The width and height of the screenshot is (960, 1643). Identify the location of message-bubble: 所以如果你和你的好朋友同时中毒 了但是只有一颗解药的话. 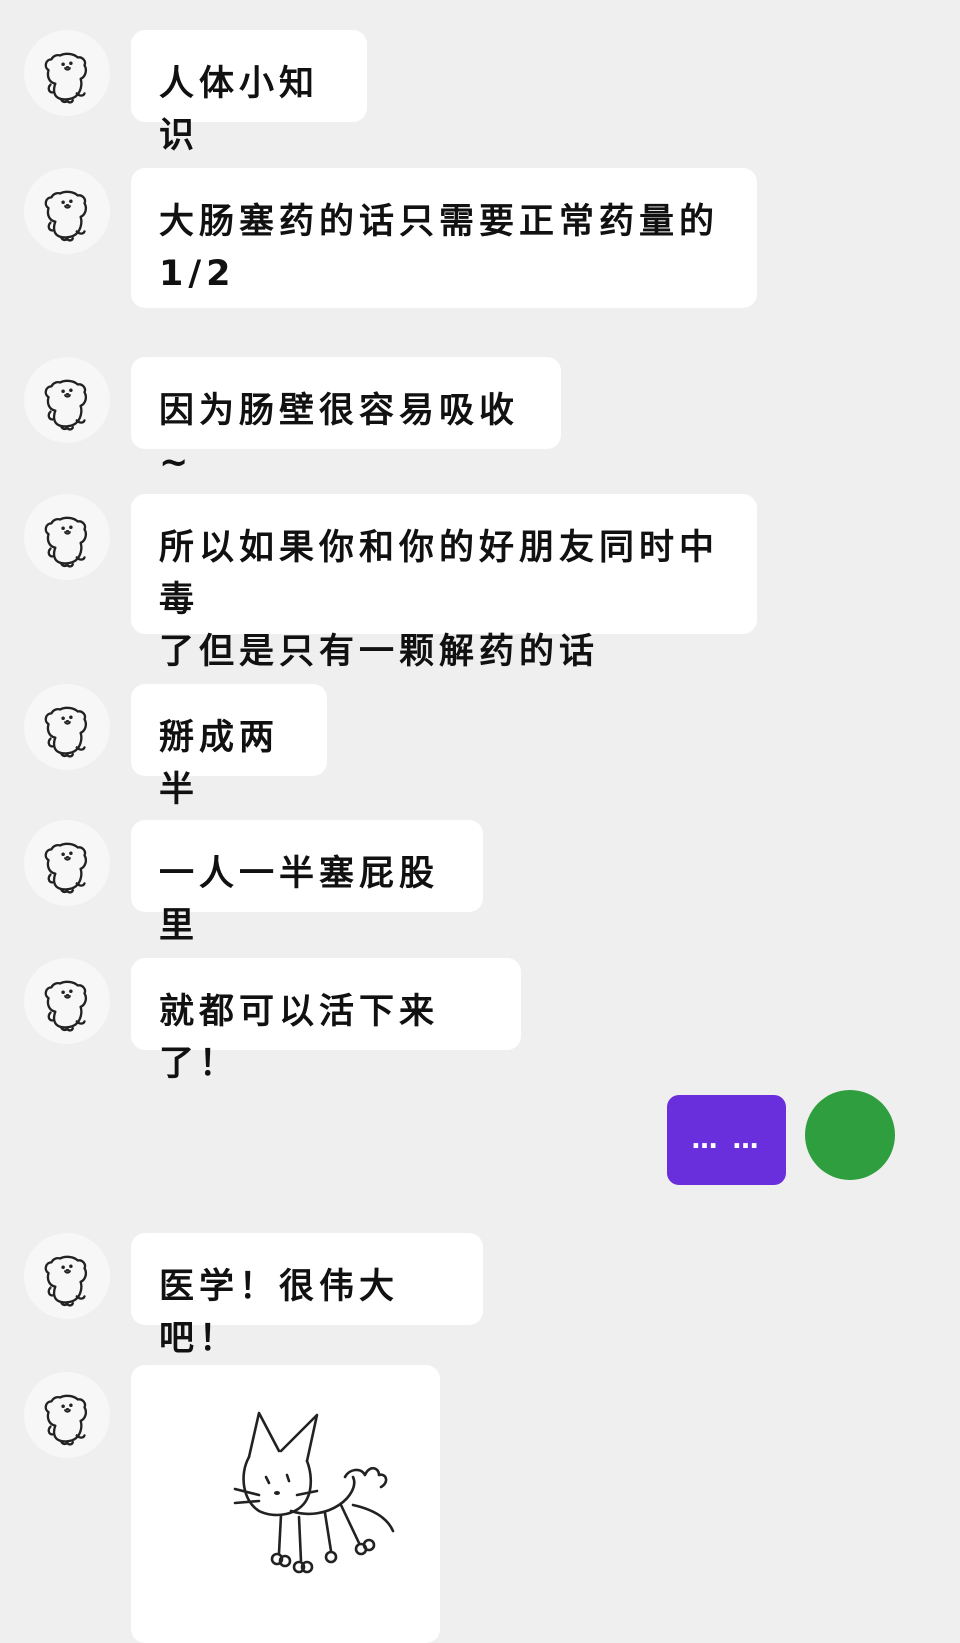
(444, 583).